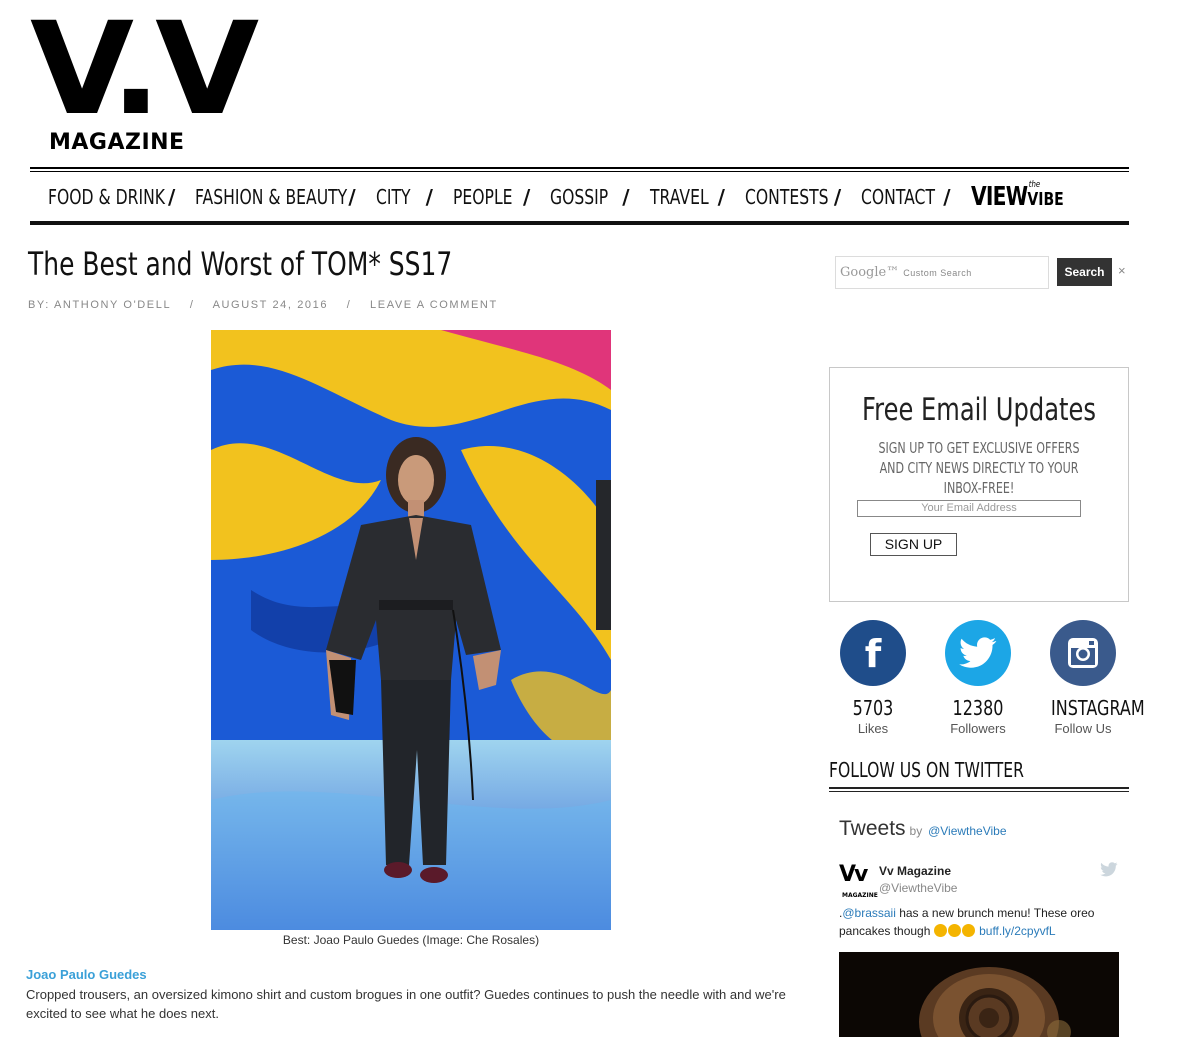 This screenshot has height=1037, width=1191. Describe the element at coordinates (482, 197) in the screenshot. I see `nav-item-people: PEOPLE` at that location.